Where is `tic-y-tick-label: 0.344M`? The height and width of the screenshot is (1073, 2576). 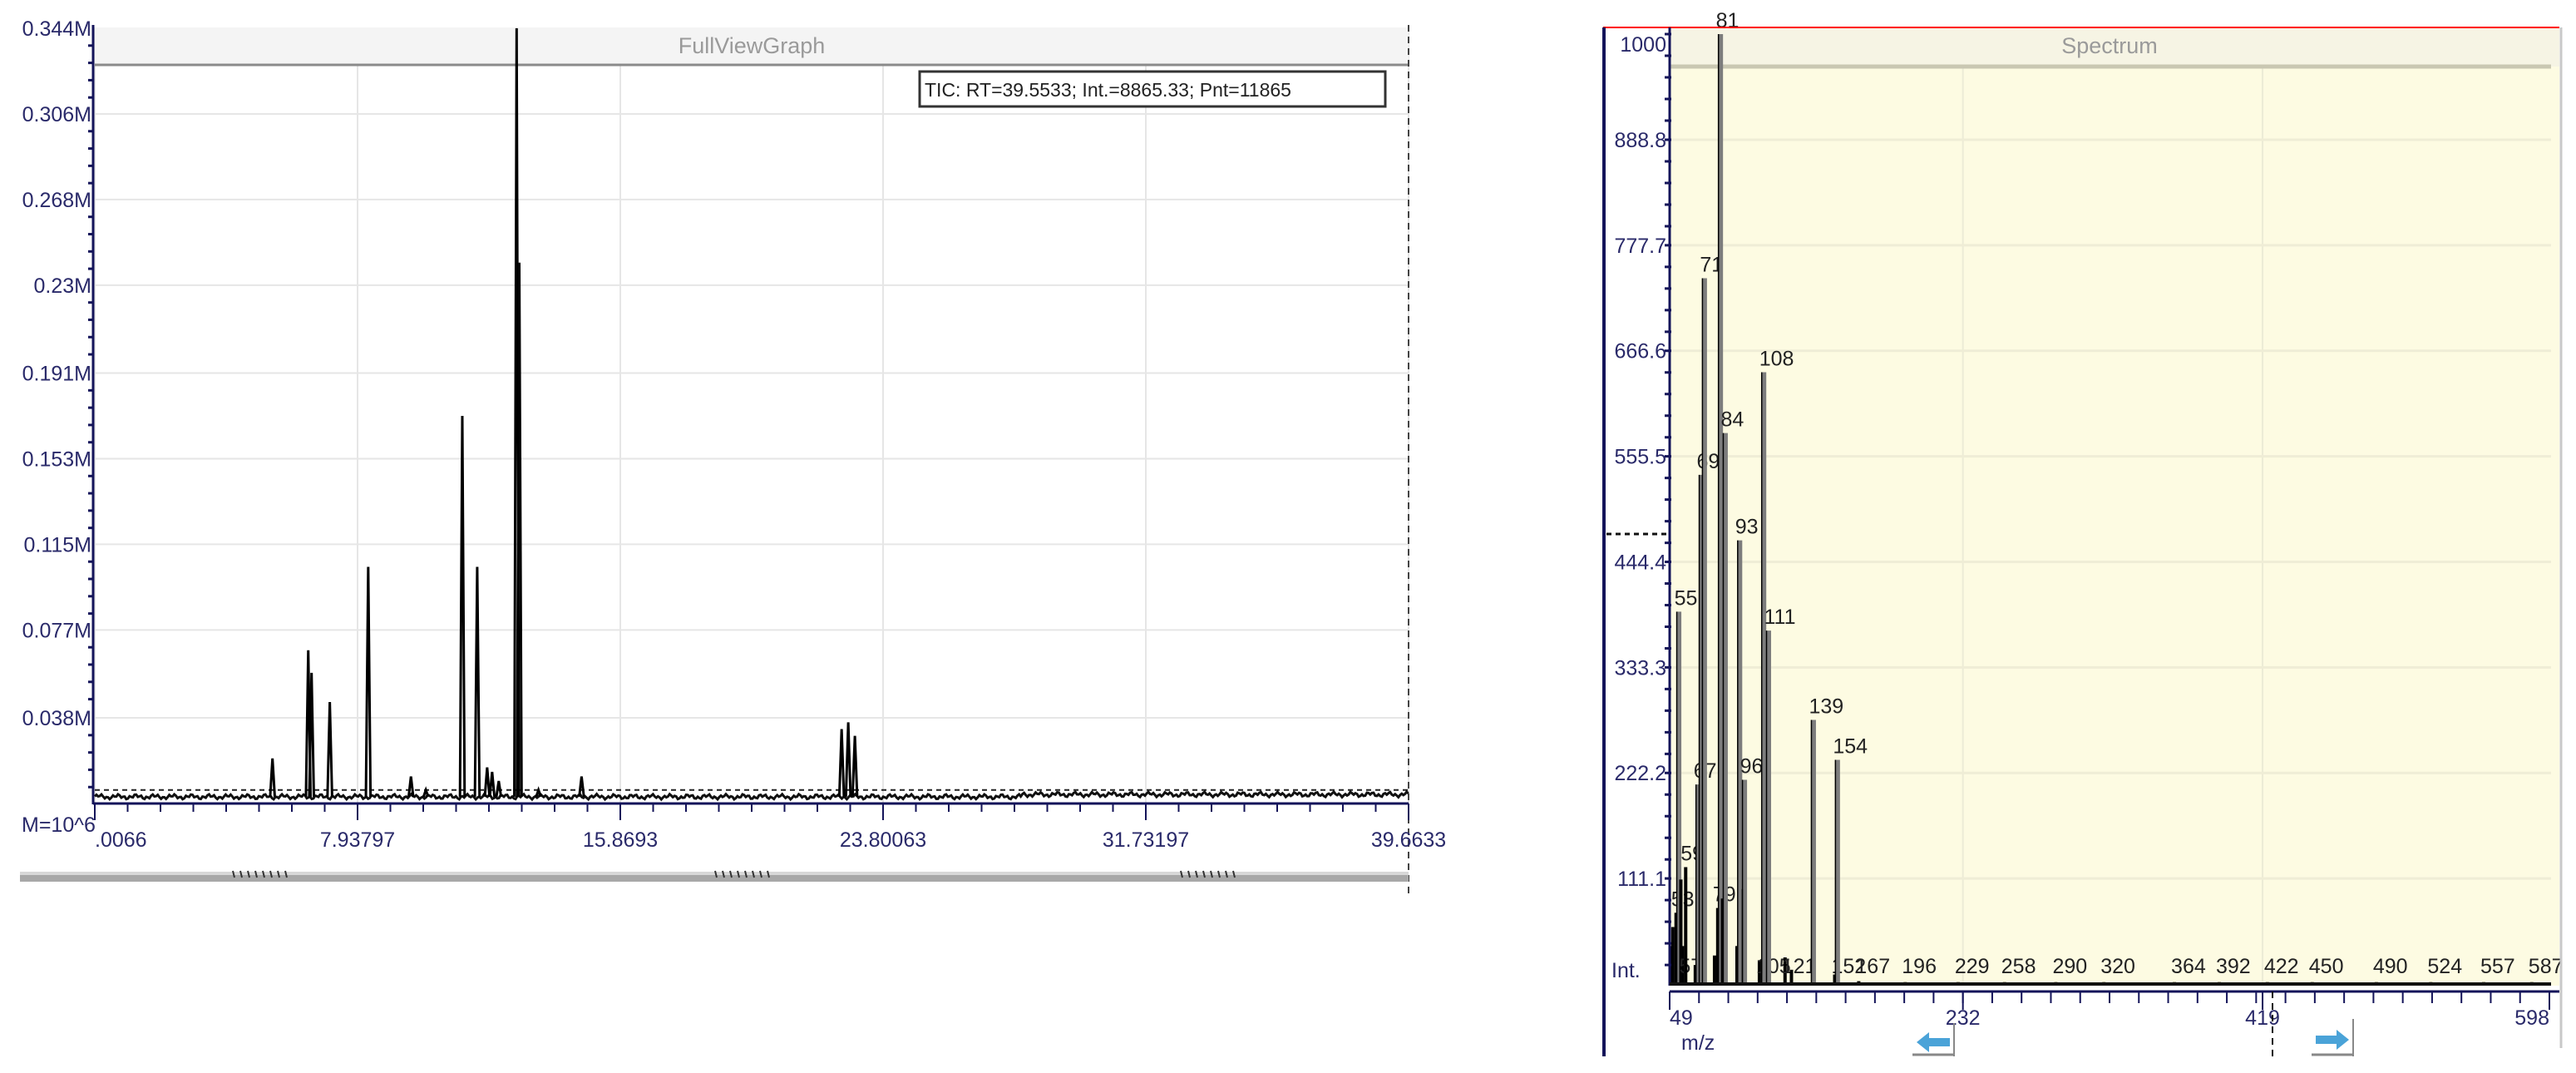 tic-y-tick-label: 0.344M is located at coordinates (56, 29).